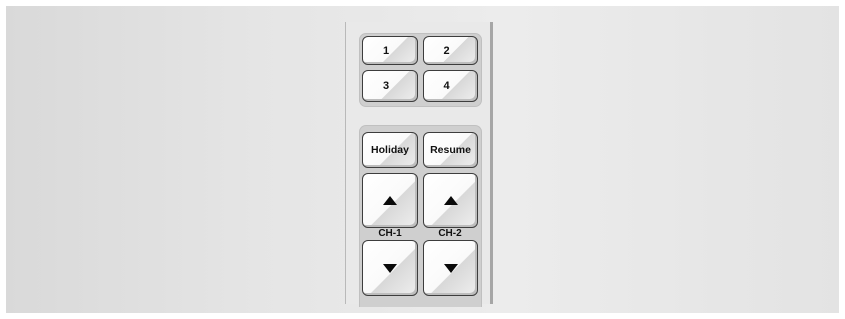 The height and width of the screenshot is (319, 845). I want to click on ch1-down-button, so click(390, 268).